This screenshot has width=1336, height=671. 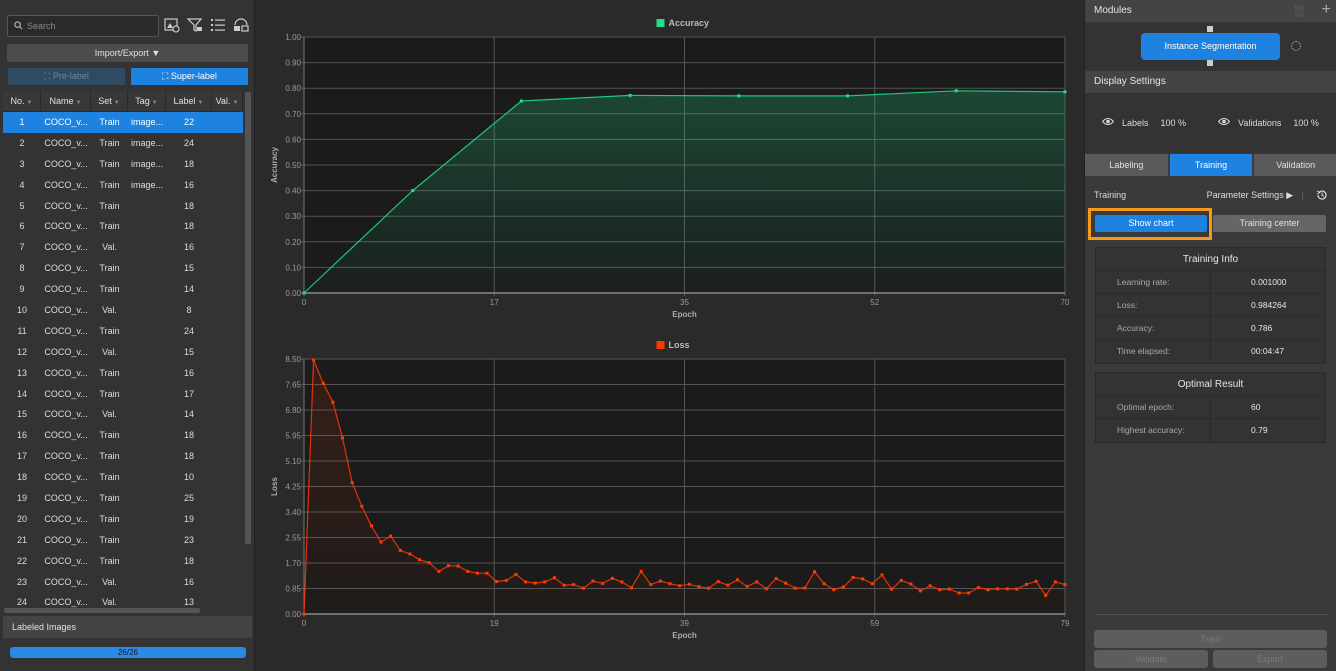 I want to click on table-row: 20 COCO_v... Train 19, so click(x=123, y=519).